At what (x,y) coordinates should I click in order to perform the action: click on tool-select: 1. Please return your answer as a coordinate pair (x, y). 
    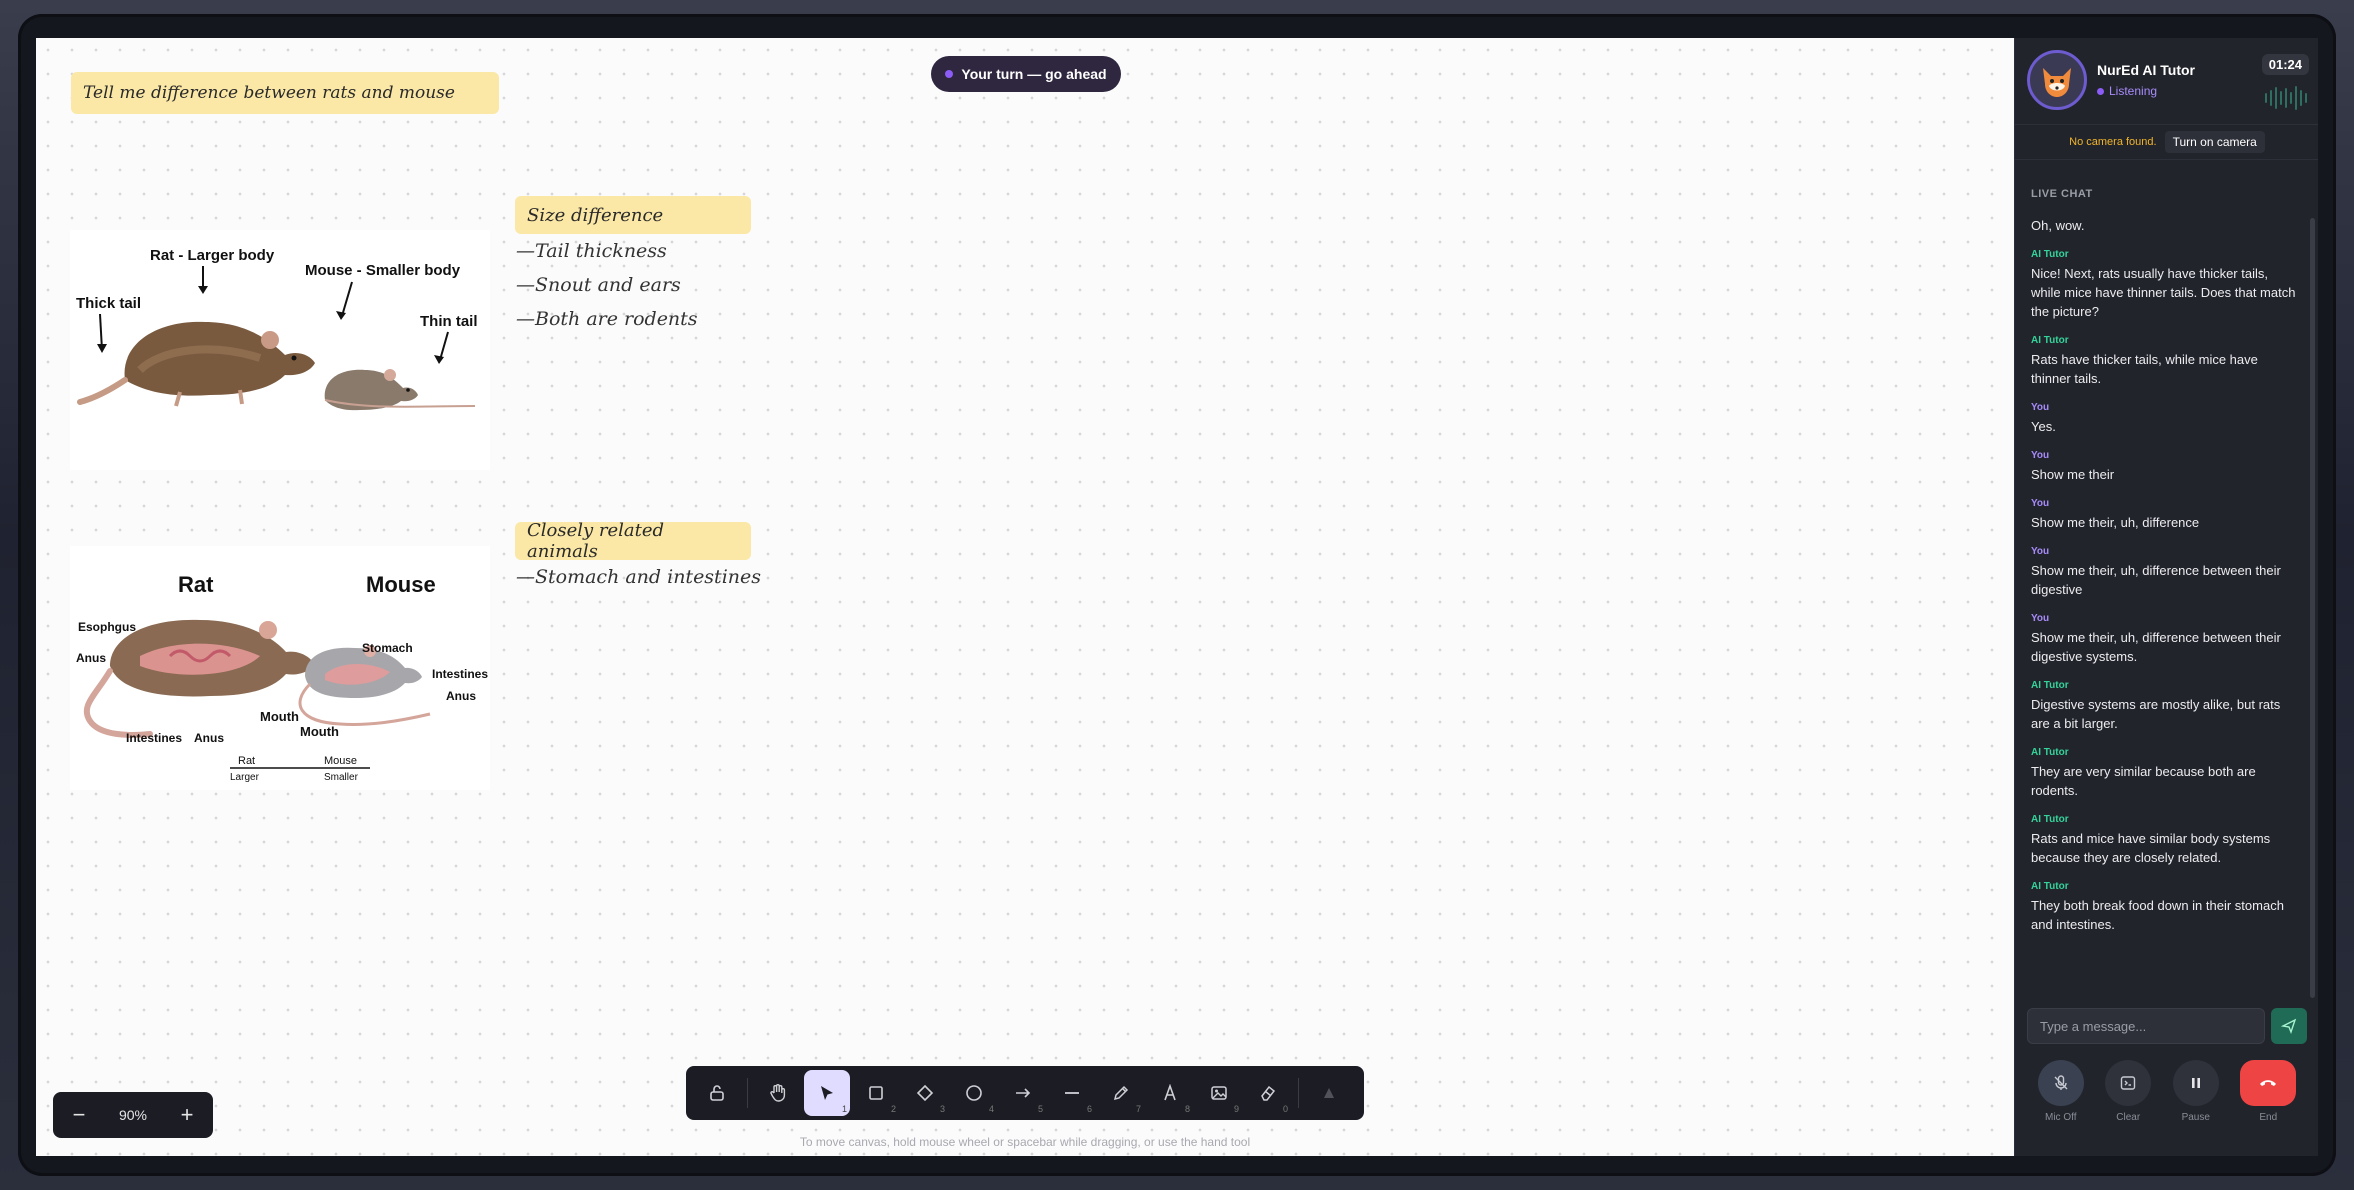
    Looking at the image, I should click on (827, 1093).